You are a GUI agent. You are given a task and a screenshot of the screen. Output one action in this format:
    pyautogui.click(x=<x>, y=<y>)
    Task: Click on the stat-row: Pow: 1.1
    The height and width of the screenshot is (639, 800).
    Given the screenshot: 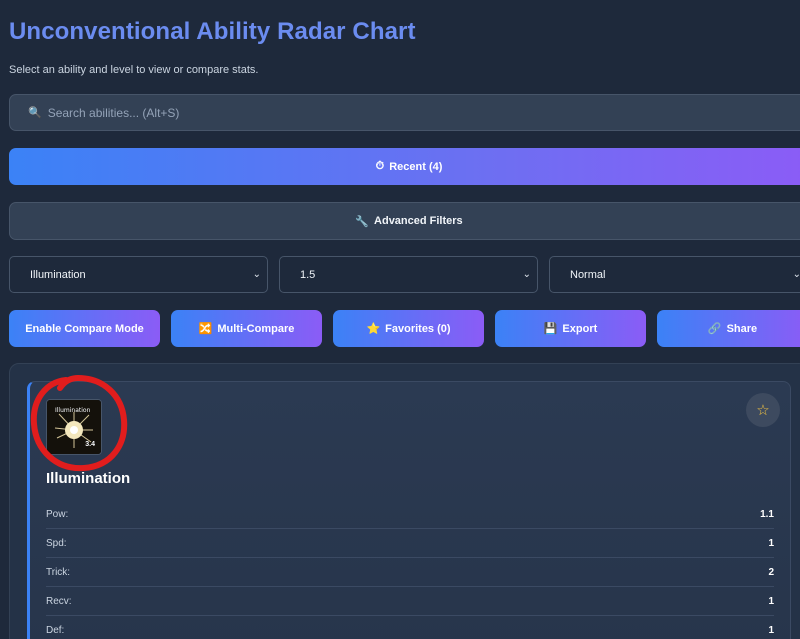 What is the action you would take?
    pyautogui.click(x=410, y=514)
    